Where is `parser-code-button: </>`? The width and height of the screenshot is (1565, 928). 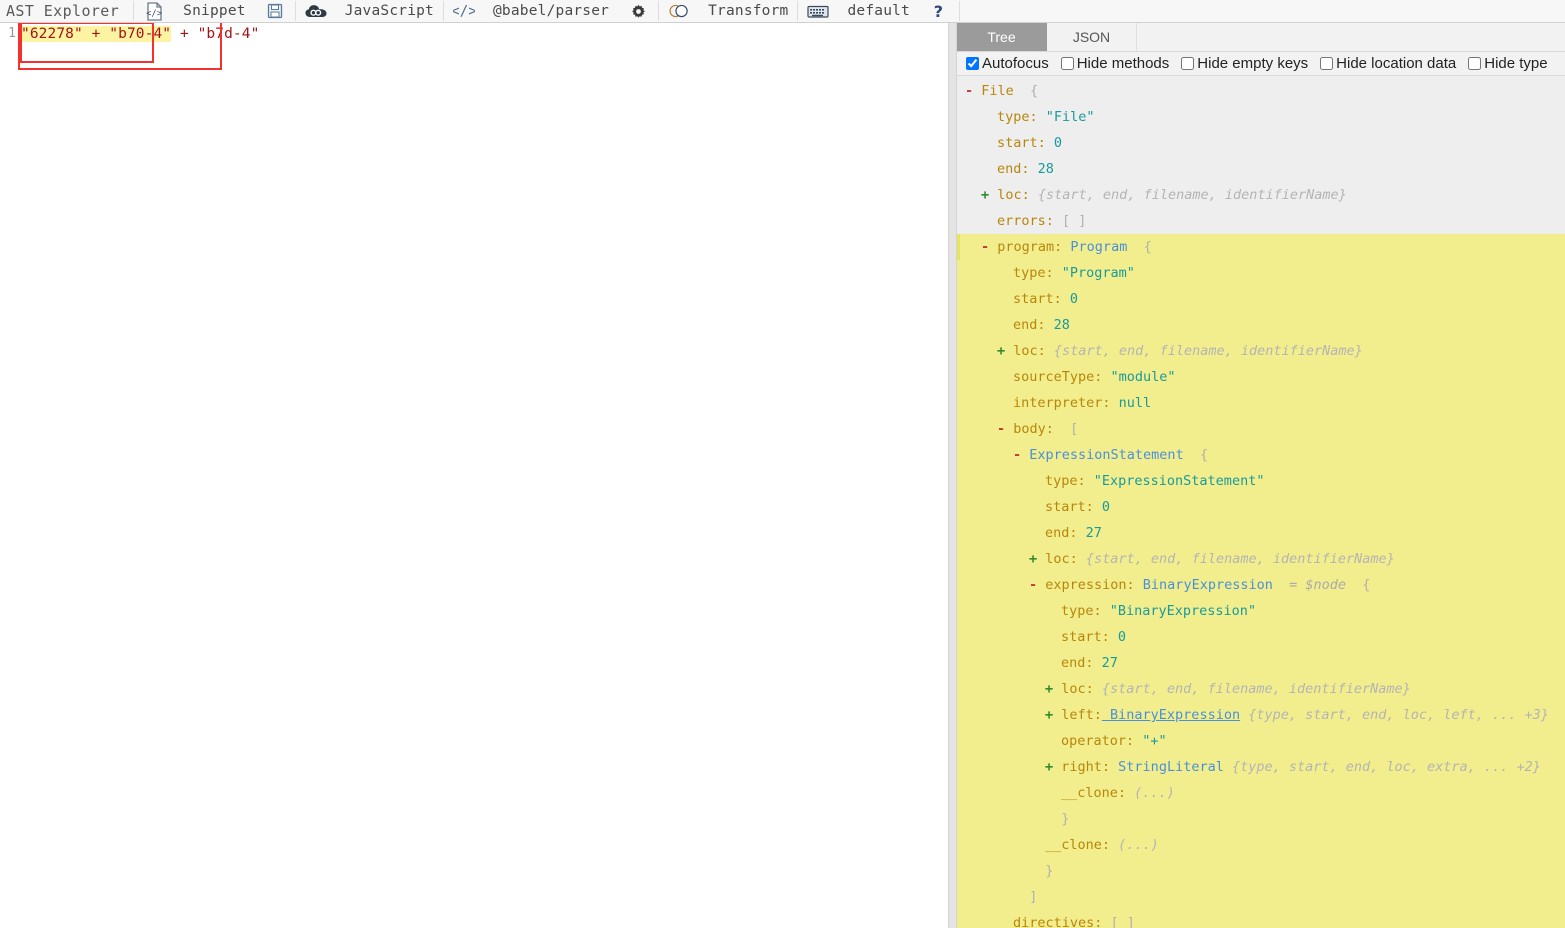
parser-code-button: </> is located at coordinates (464, 11).